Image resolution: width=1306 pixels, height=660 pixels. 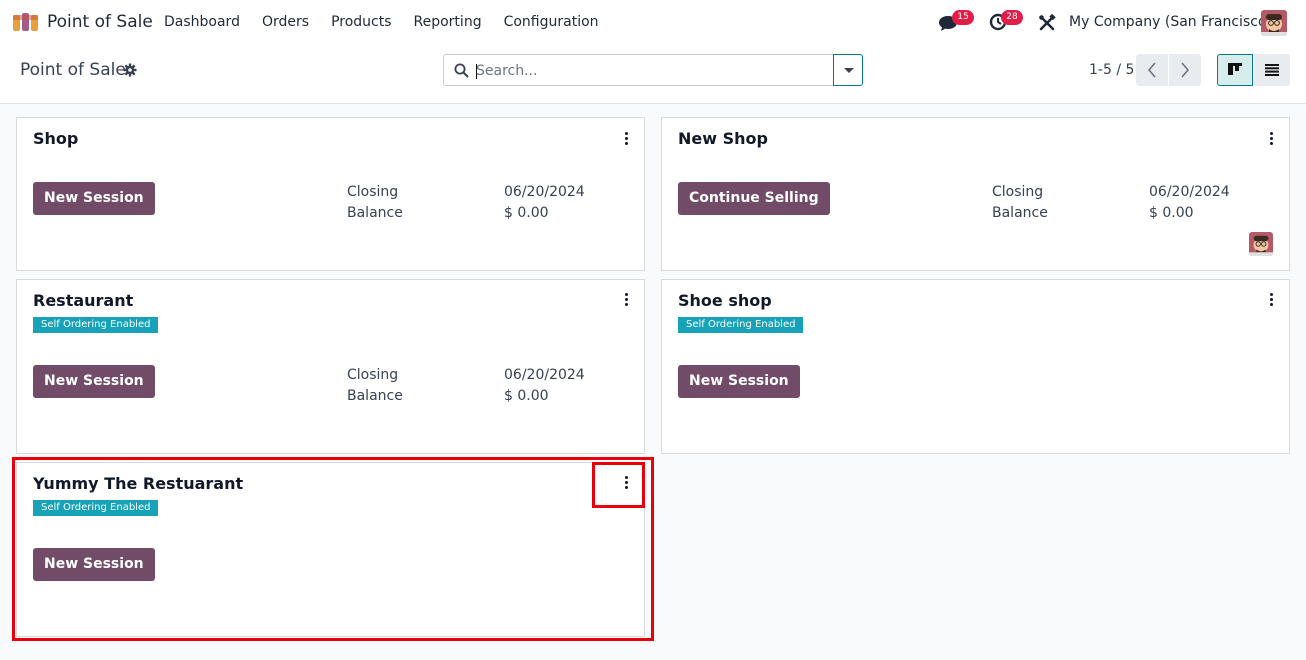 I want to click on card-title: Shoe shop, so click(x=725, y=300).